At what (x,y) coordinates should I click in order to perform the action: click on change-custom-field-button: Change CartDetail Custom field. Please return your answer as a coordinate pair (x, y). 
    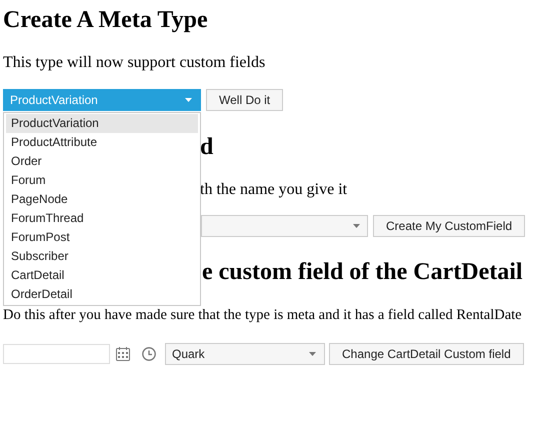
    Looking at the image, I should click on (426, 354).